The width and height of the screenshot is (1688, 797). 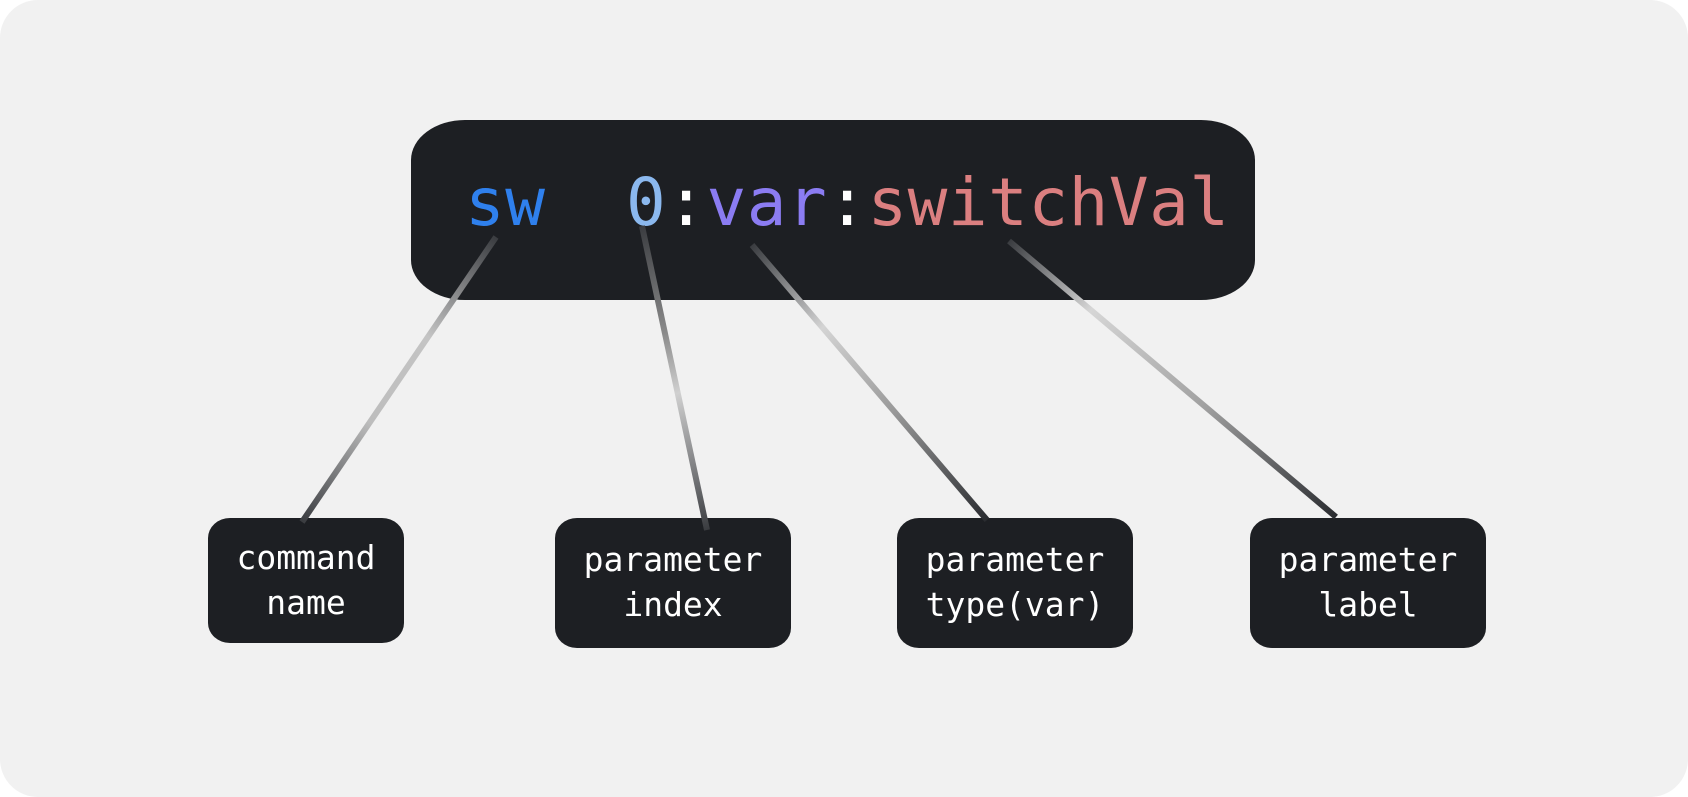 I want to click on connector-command-name, so click(x=399, y=379).